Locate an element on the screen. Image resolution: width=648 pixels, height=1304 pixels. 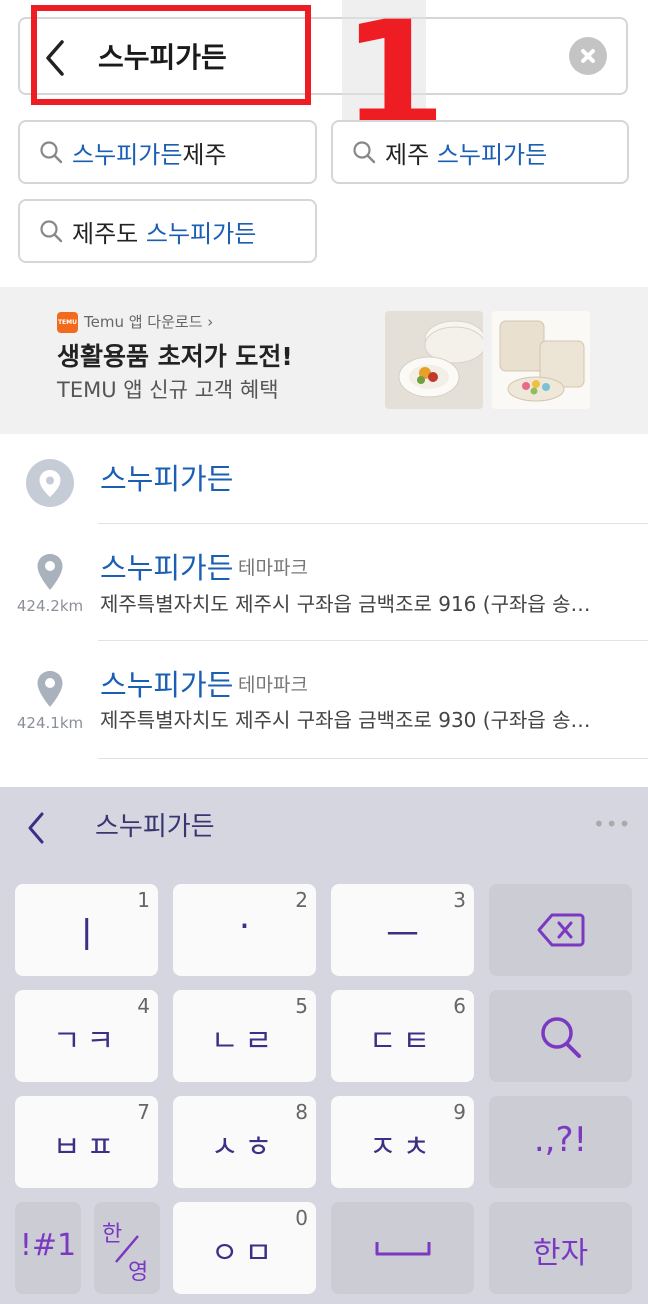
more-options-icon: ••• is located at coordinates (612, 824).